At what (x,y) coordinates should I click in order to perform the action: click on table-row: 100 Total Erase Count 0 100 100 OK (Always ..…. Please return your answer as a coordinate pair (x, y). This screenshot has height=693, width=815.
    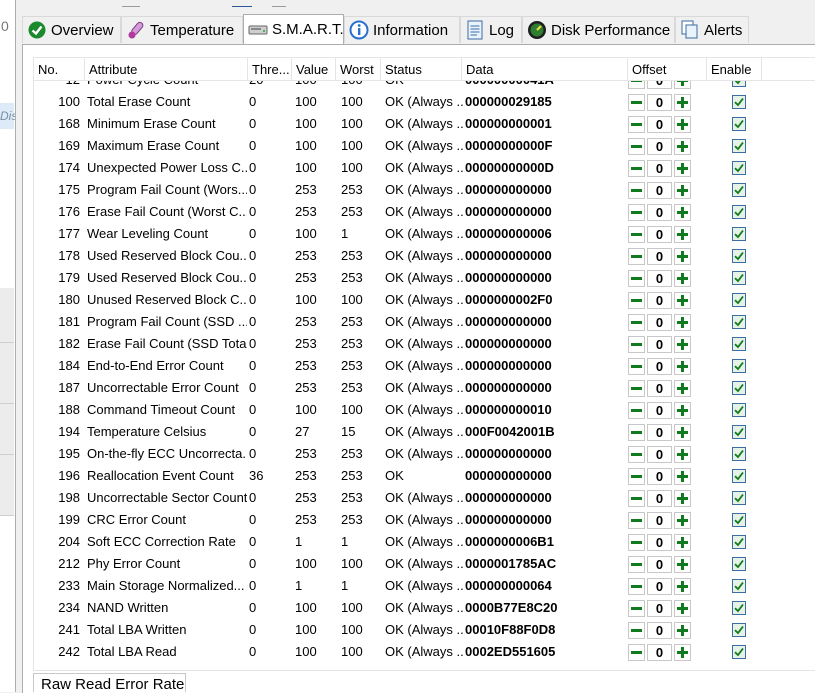
    Looking at the image, I should click on (424, 102).